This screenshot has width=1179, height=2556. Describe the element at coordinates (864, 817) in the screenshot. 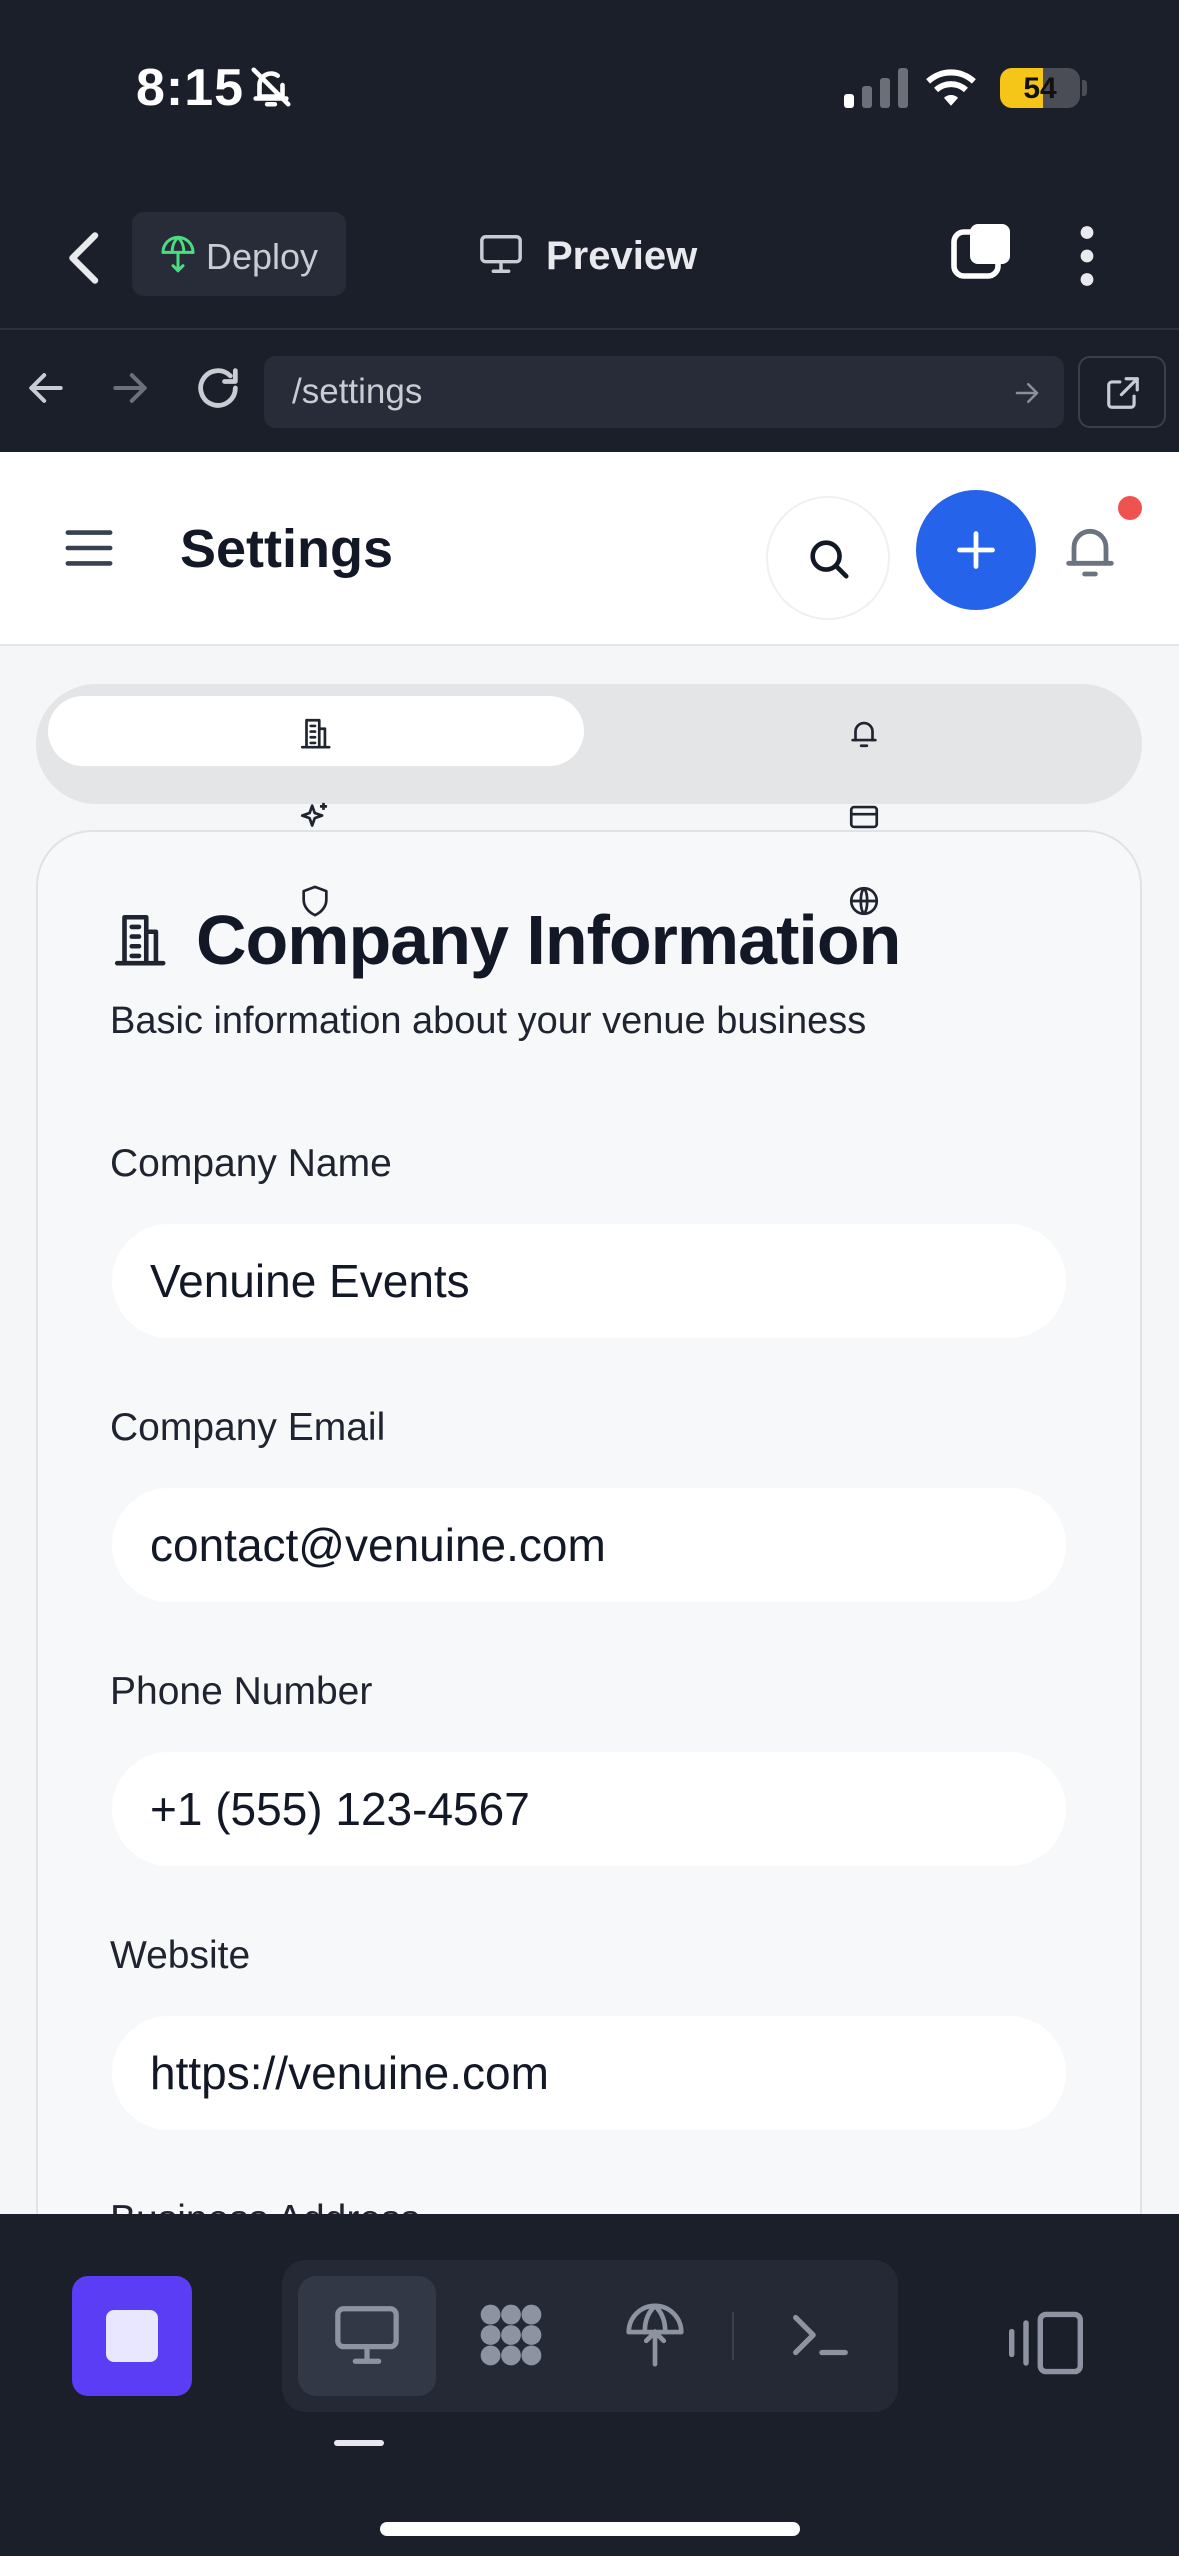

I see `credit-card-icon` at that location.